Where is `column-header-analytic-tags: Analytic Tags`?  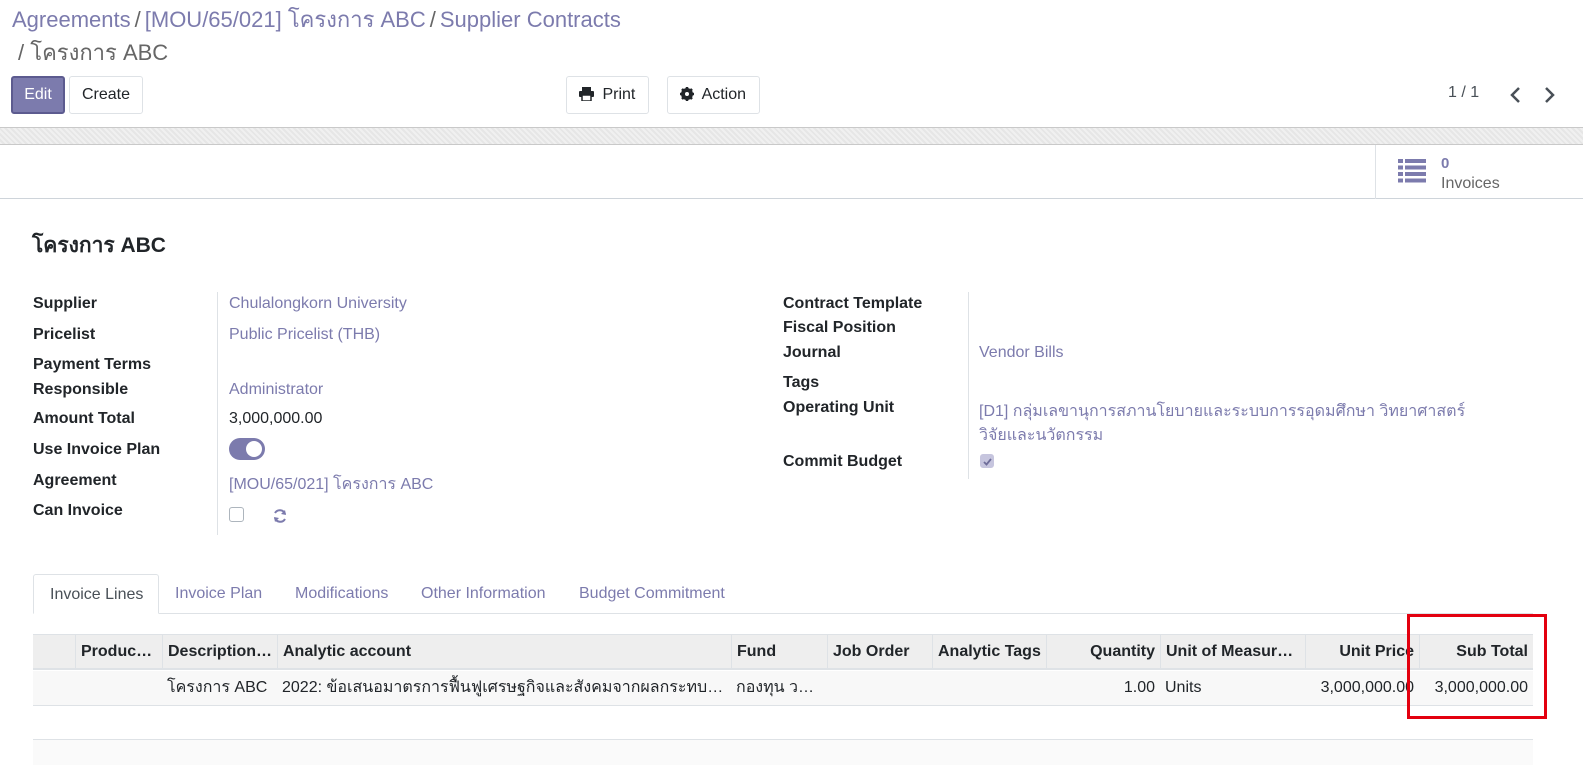
column-header-analytic-tags: Analytic Tags is located at coordinates (989, 652).